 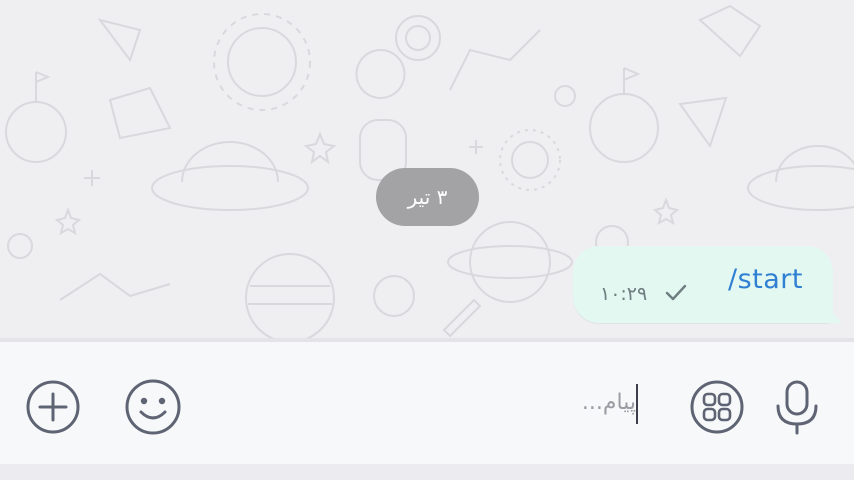 I want to click on message-text: /start, so click(x=765, y=279).